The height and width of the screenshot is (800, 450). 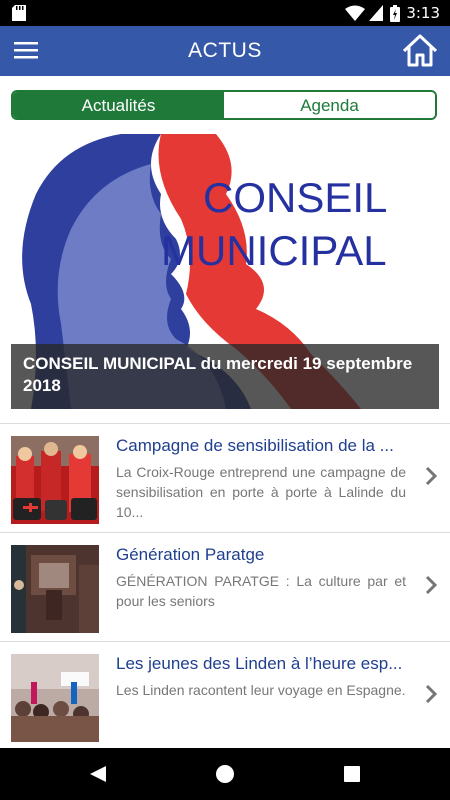 I want to click on page-title: ACTUS, so click(x=225, y=50).